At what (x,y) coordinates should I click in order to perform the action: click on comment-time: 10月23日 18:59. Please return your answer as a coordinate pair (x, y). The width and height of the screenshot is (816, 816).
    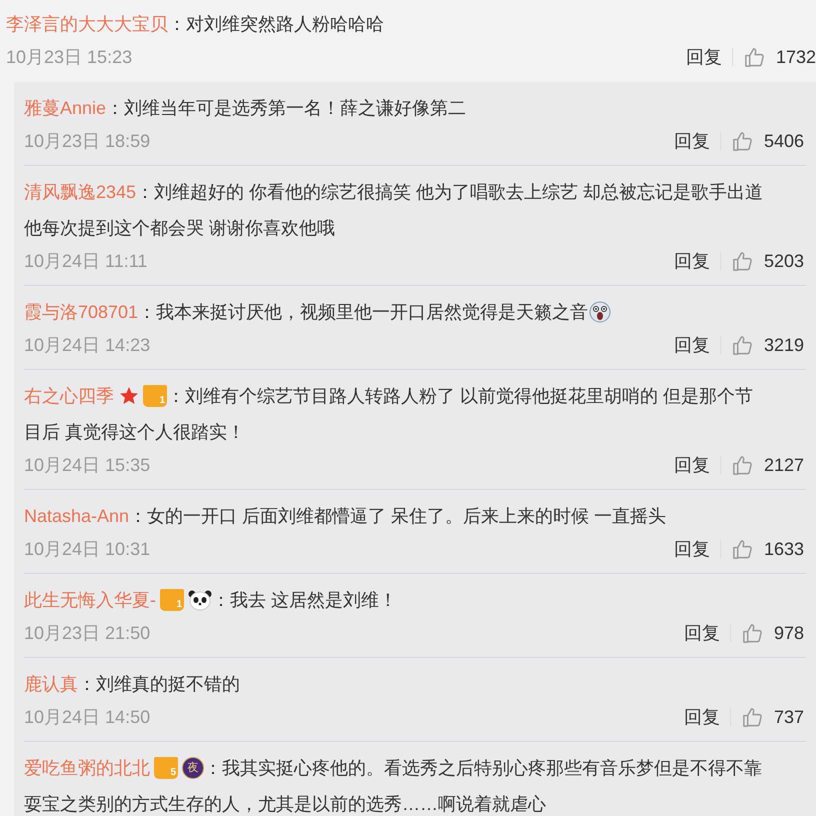
    Looking at the image, I should click on (87, 141).